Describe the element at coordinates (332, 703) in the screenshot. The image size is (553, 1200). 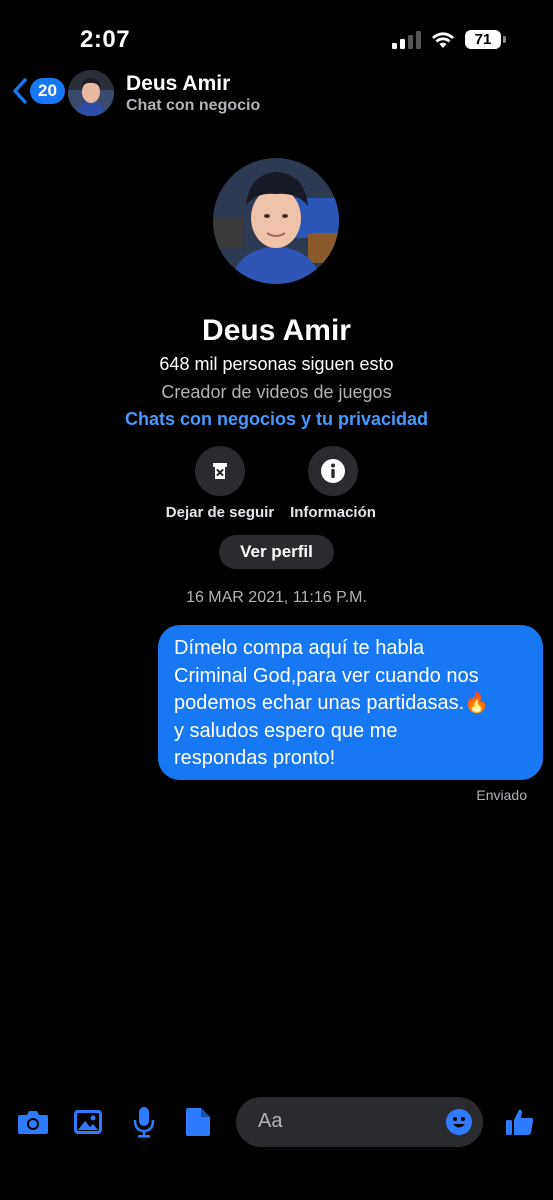
I see `message-line: podemos echar unas partidasas.🔥` at that location.